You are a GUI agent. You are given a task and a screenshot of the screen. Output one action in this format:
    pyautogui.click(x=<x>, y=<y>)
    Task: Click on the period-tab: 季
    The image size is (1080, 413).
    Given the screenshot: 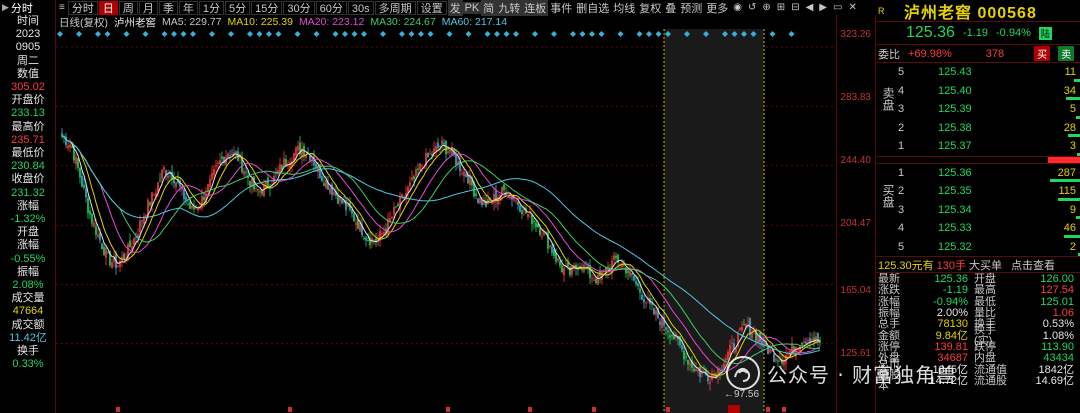 What is the action you would take?
    pyautogui.click(x=168, y=7)
    